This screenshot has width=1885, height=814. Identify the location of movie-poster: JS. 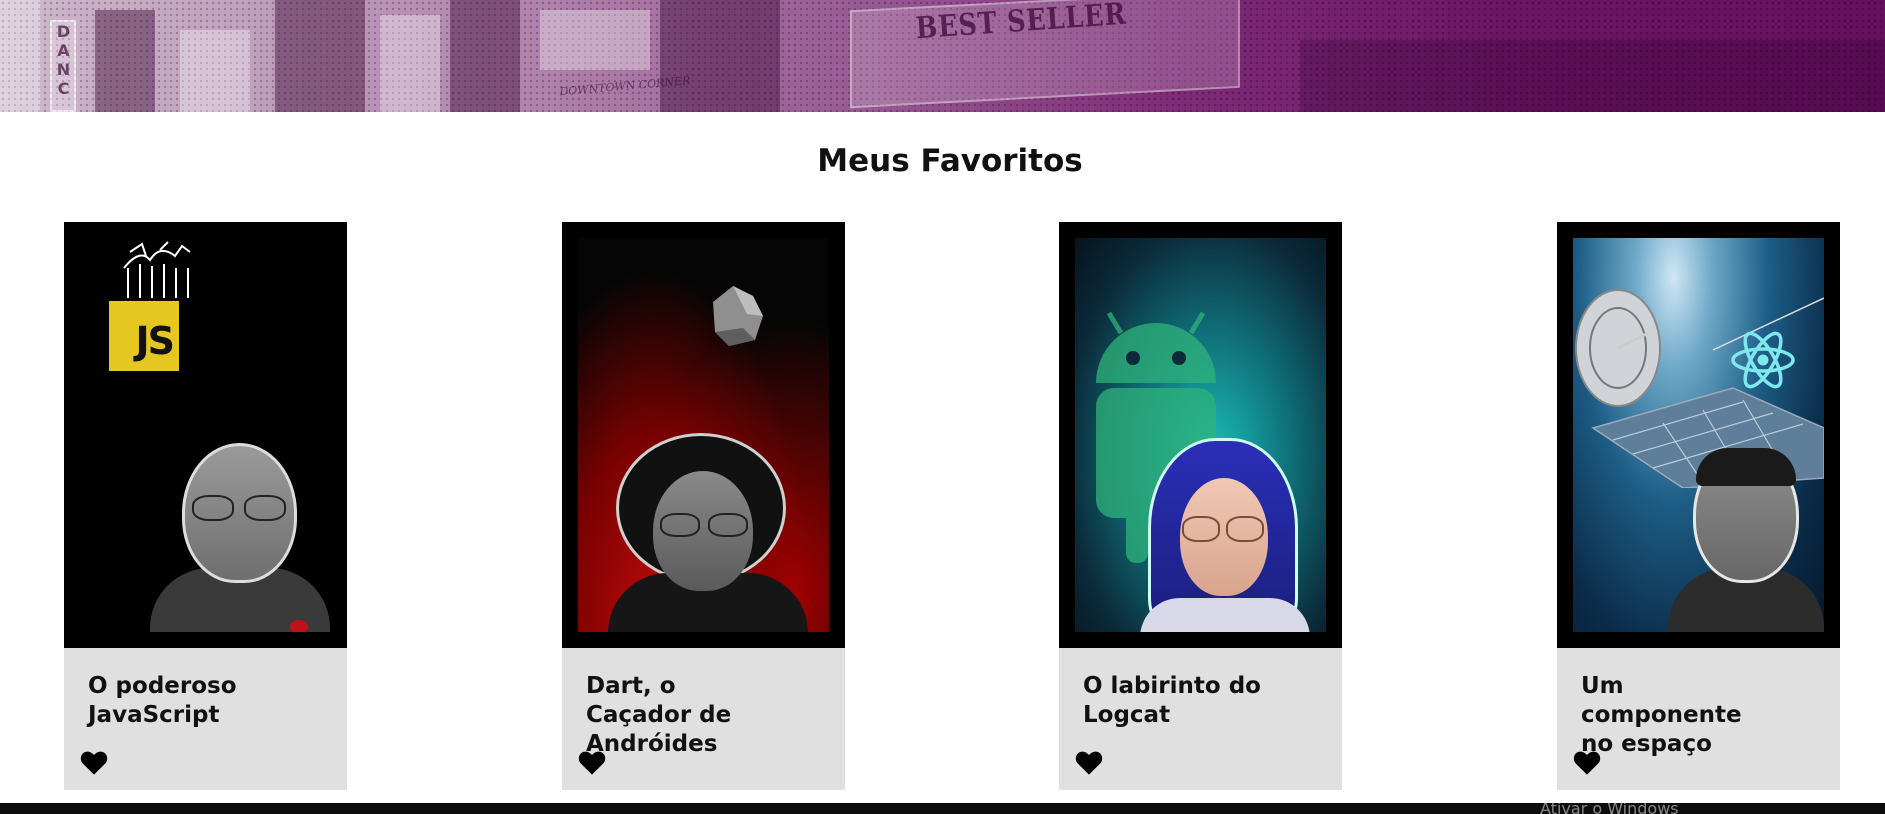
(205, 435).